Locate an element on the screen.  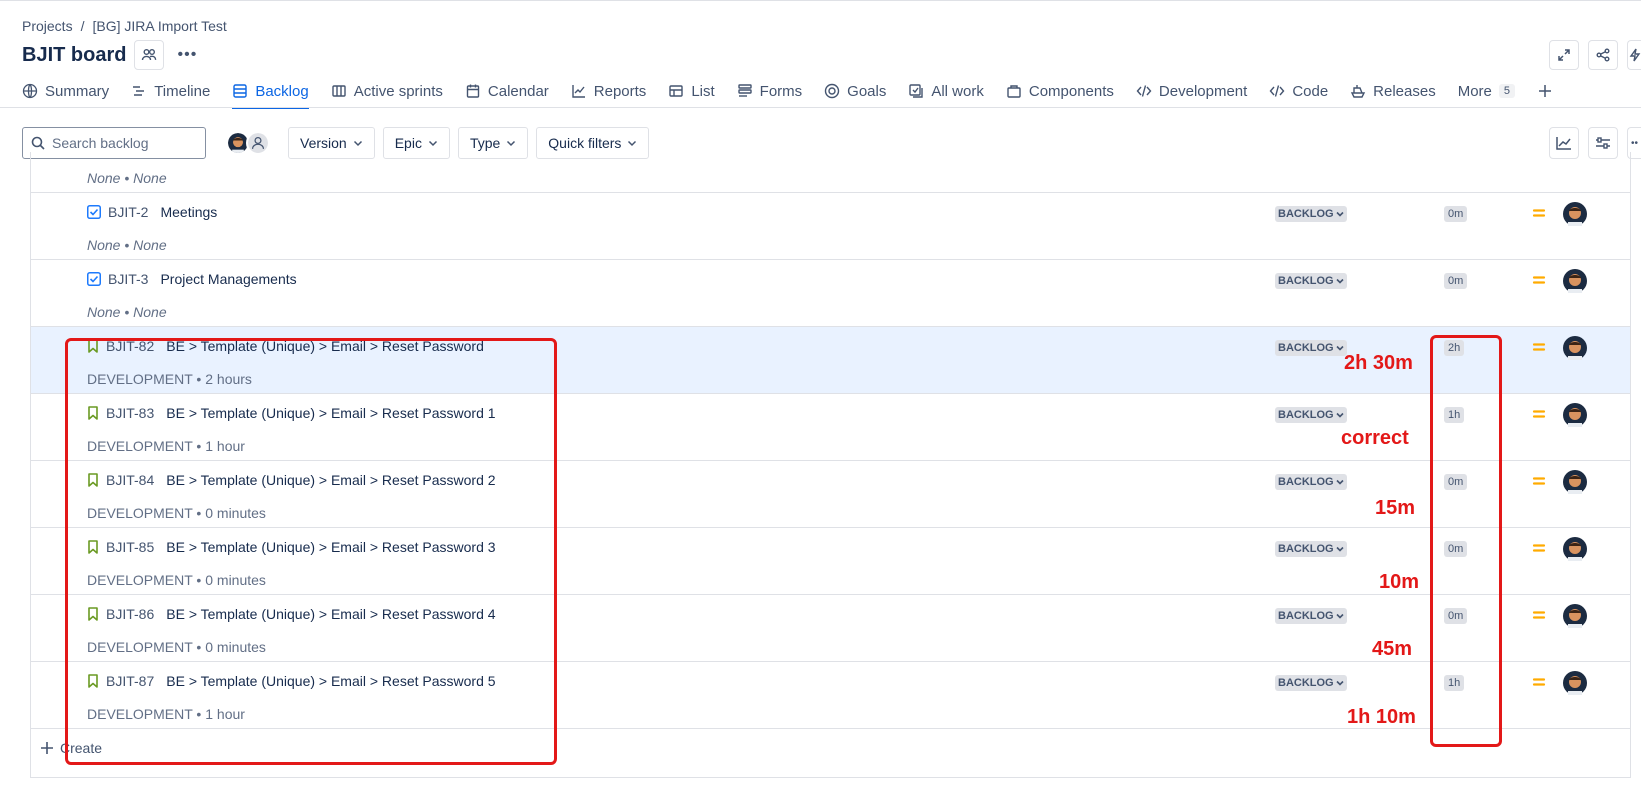
tab-all-work: All work is located at coordinates (946, 91).